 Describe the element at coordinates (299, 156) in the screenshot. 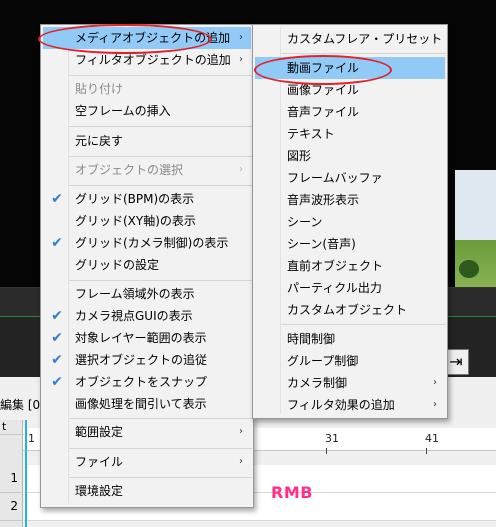

I see `menu-item-label: 図形` at that location.